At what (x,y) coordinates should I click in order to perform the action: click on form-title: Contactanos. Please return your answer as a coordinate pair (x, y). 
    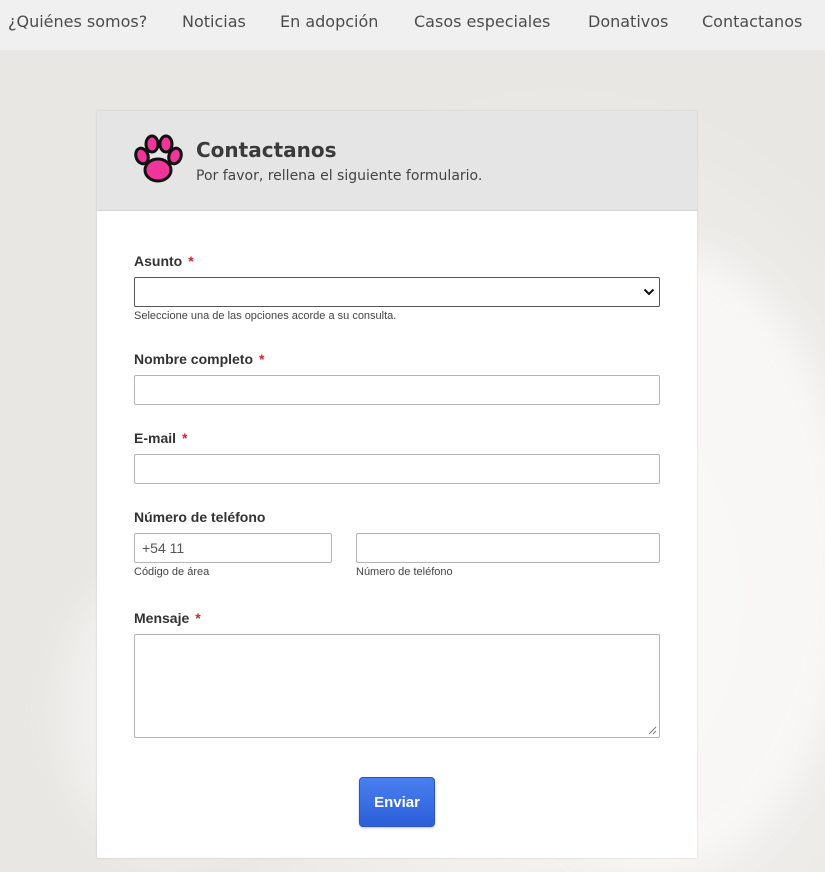
    Looking at the image, I should click on (266, 150).